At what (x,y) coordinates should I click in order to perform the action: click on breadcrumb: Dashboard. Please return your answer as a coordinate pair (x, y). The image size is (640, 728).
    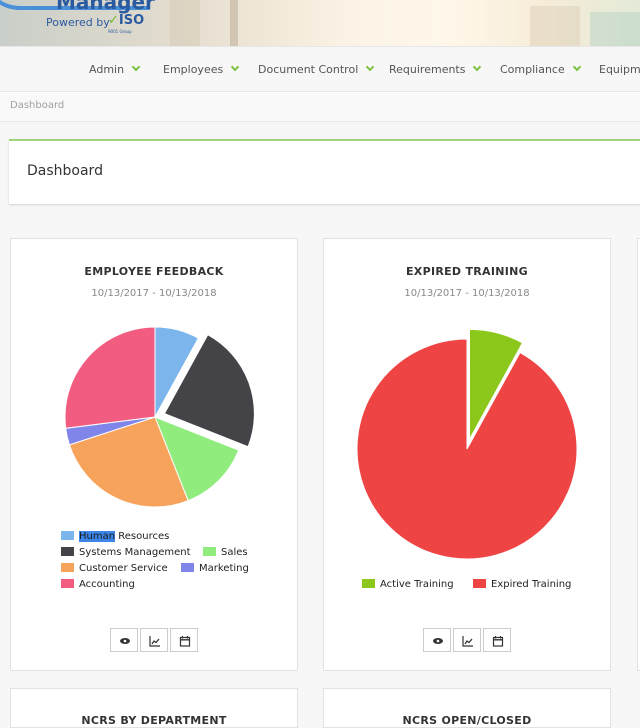
    Looking at the image, I should click on (37, 105).